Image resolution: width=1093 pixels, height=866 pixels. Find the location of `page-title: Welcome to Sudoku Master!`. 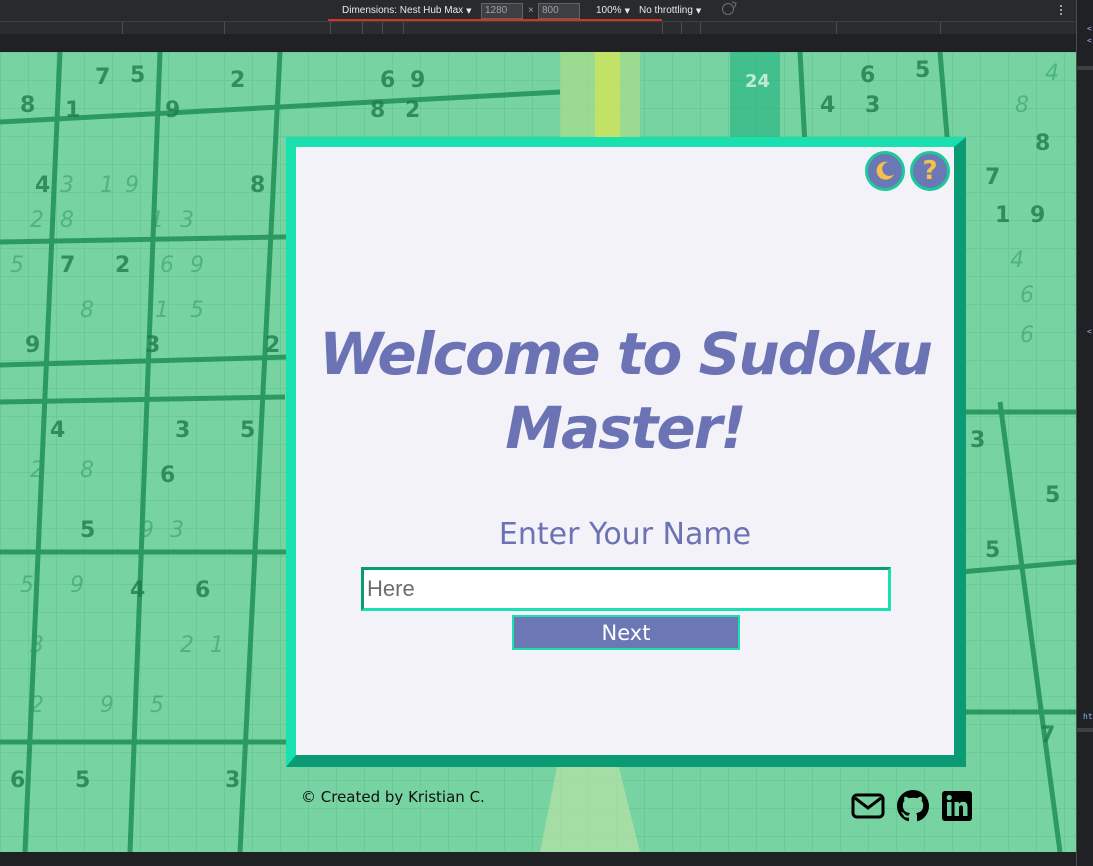

page-title: Welcome to Sudoku Master! is located at coordinates (626, 391).